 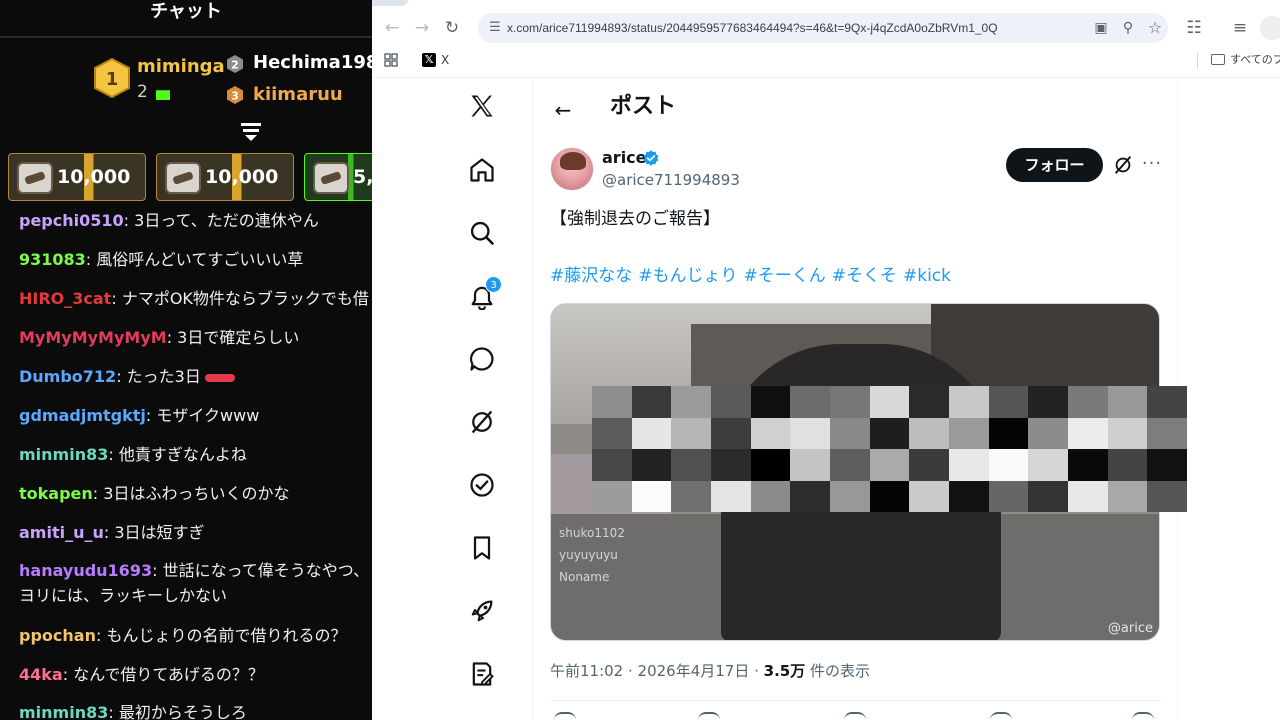 I want to click on chat-username: pepchi0510, so click(x=71, y=220).